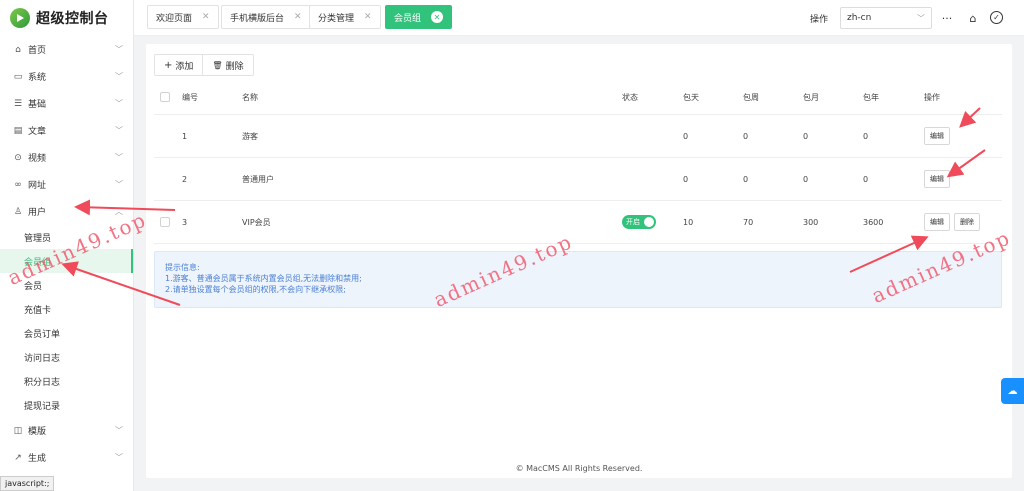  Describe the element at coordinates (37, 159) in the screenshot. I see `sidebar-item-label: 视频` at that location.